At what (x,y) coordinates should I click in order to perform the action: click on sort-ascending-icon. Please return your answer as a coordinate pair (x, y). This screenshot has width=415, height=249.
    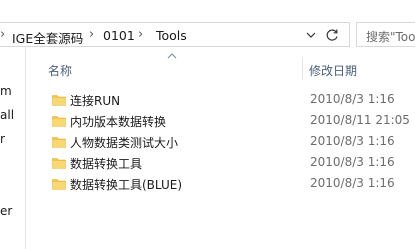
    Looking at the image, I should click on (172, 56).